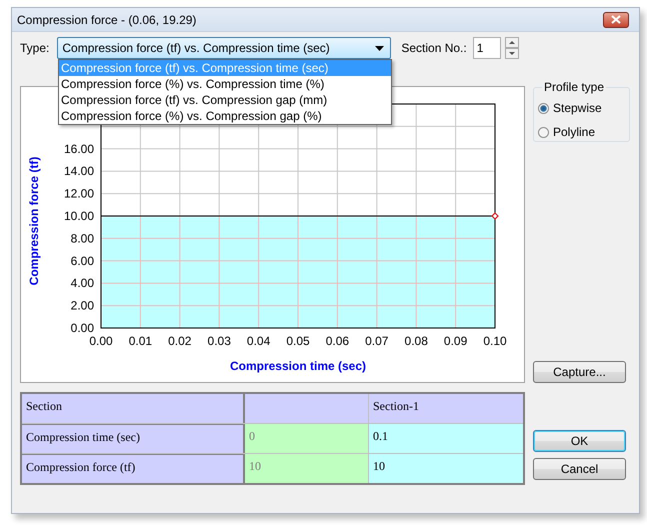 The height and width of the screenshot is (525, 647). I want to click on y-tick-label: 4.00, so click(82, 283).